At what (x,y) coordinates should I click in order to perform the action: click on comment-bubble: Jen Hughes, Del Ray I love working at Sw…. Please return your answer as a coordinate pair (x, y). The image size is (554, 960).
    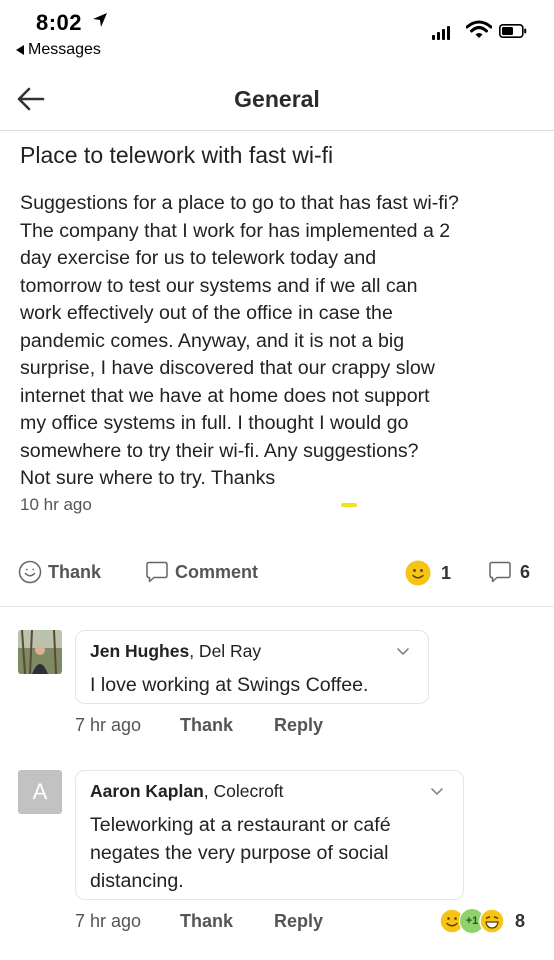
    Looking at the image, I should click on (252, 667).